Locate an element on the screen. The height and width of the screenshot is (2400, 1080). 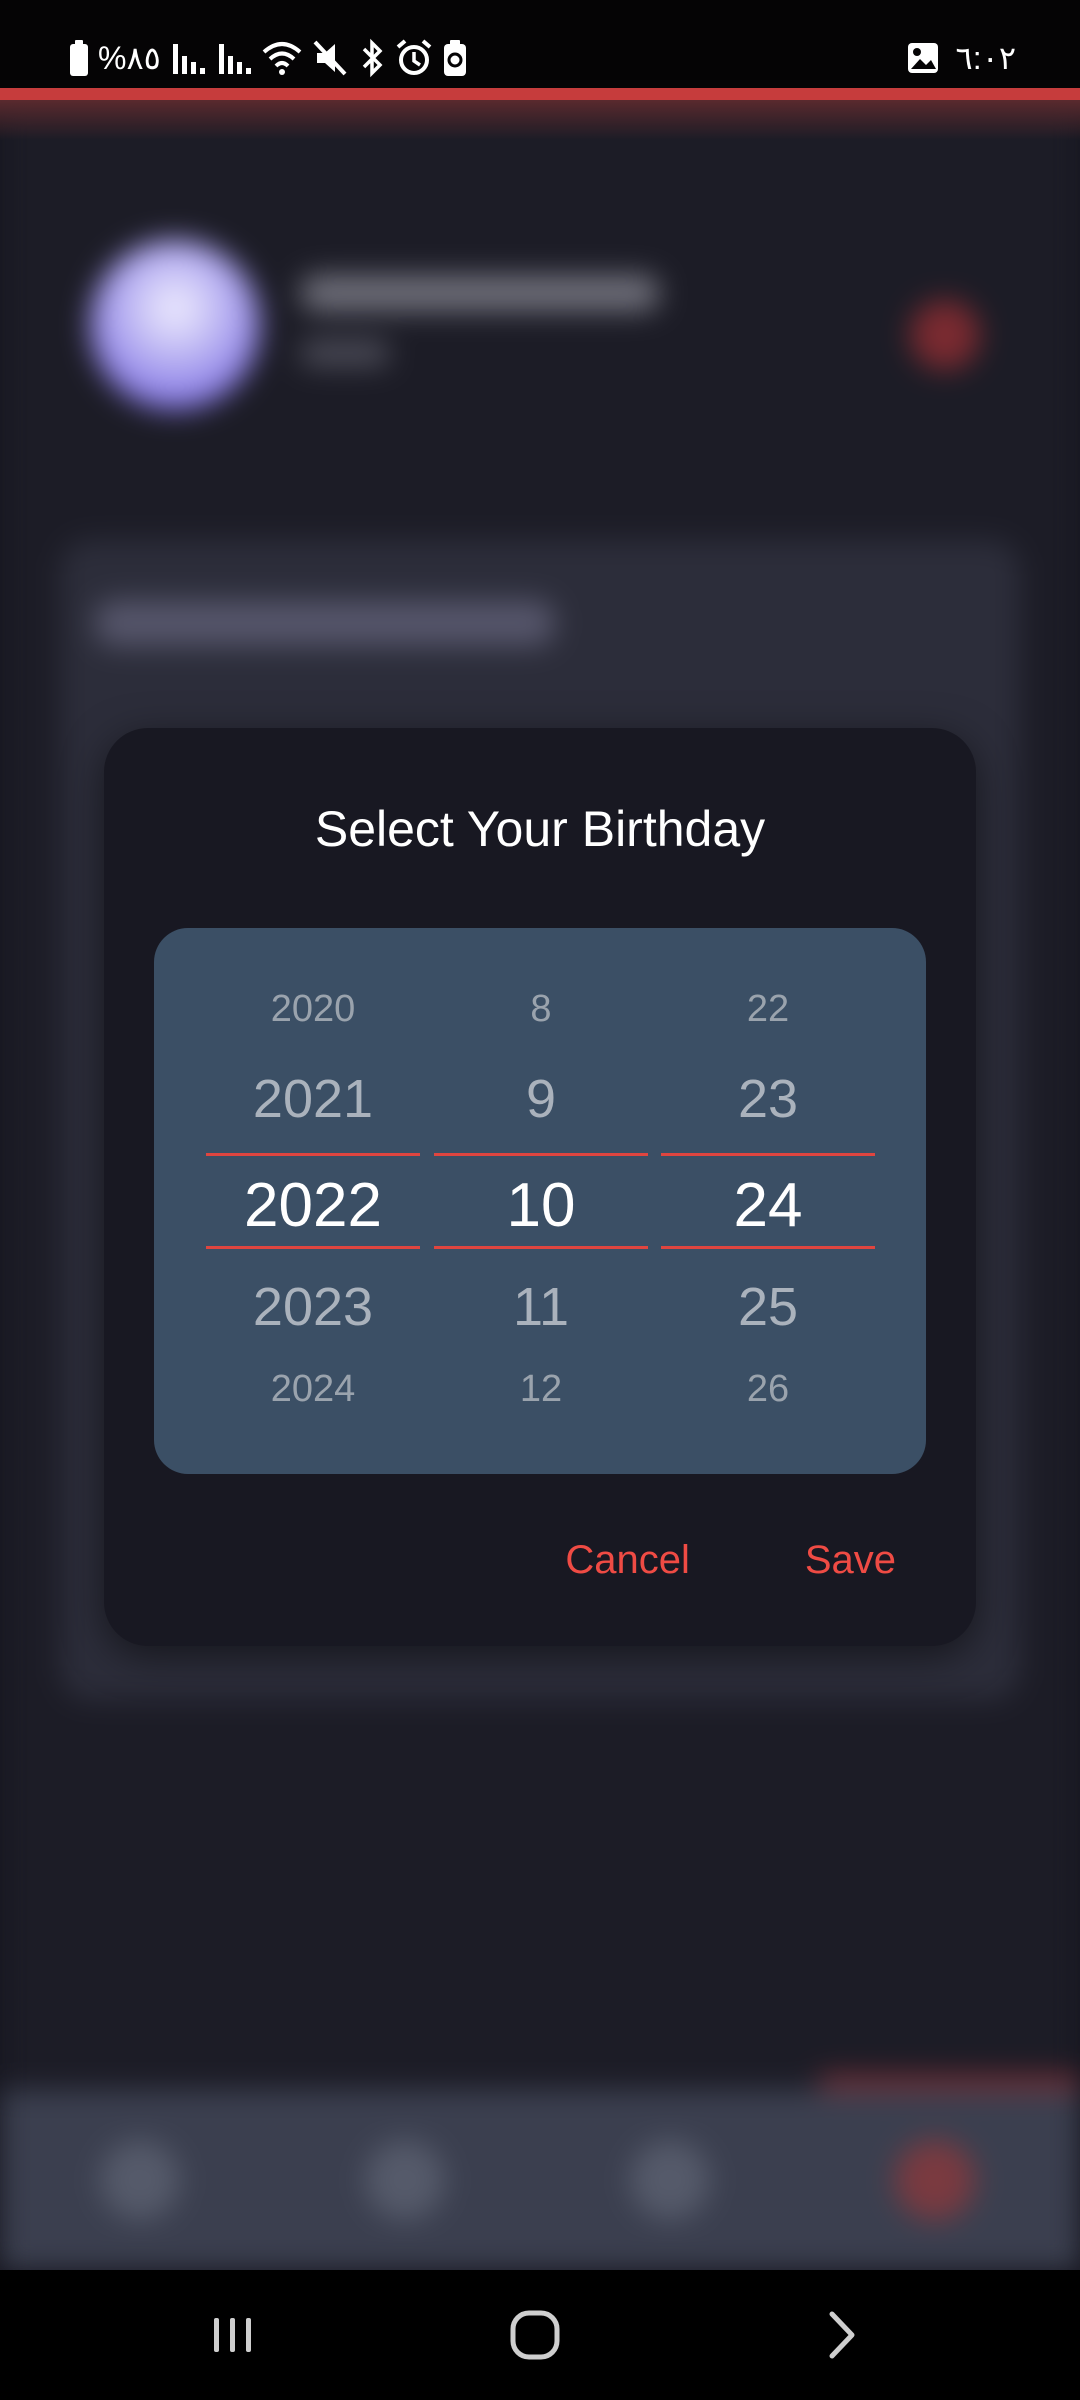
year-selected: 2022 is located at coordinates (313, 1206).